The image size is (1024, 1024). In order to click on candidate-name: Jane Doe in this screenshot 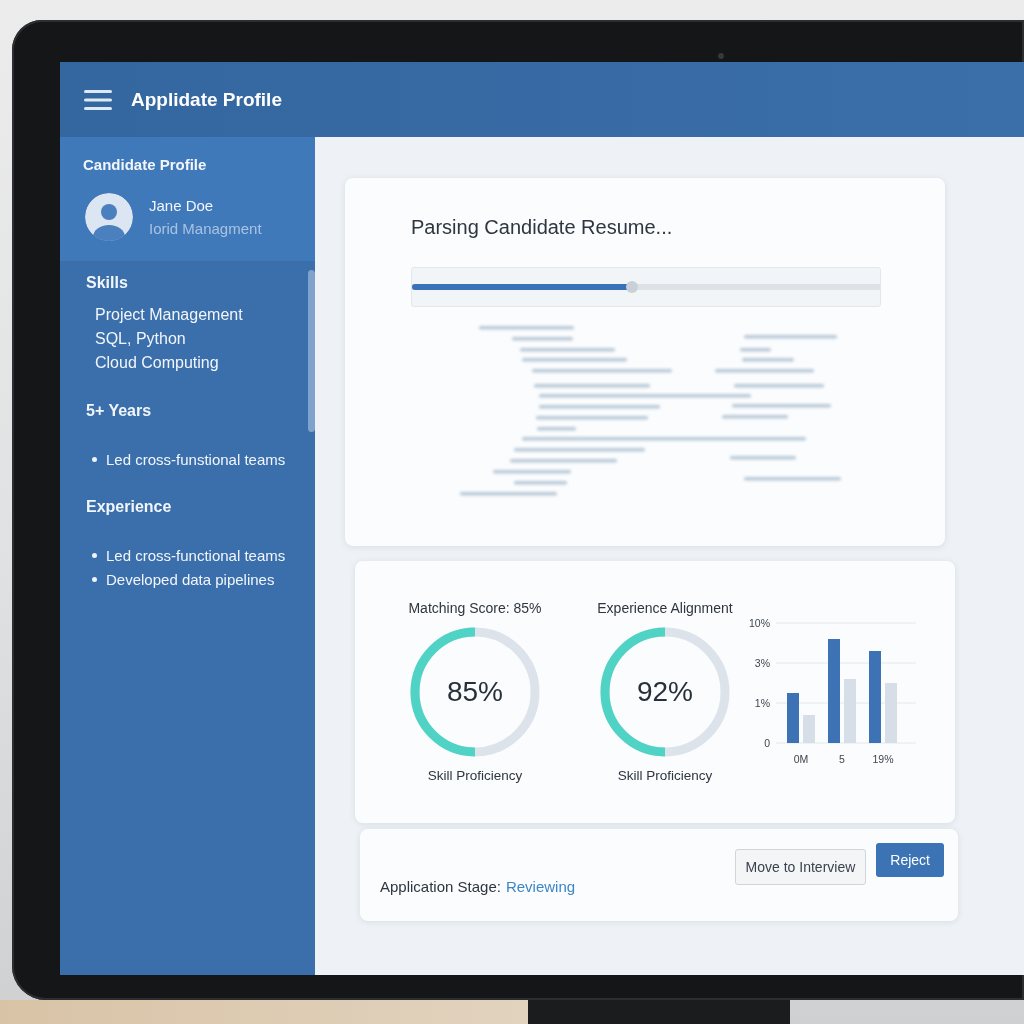, I will do `click(182, 205)`.